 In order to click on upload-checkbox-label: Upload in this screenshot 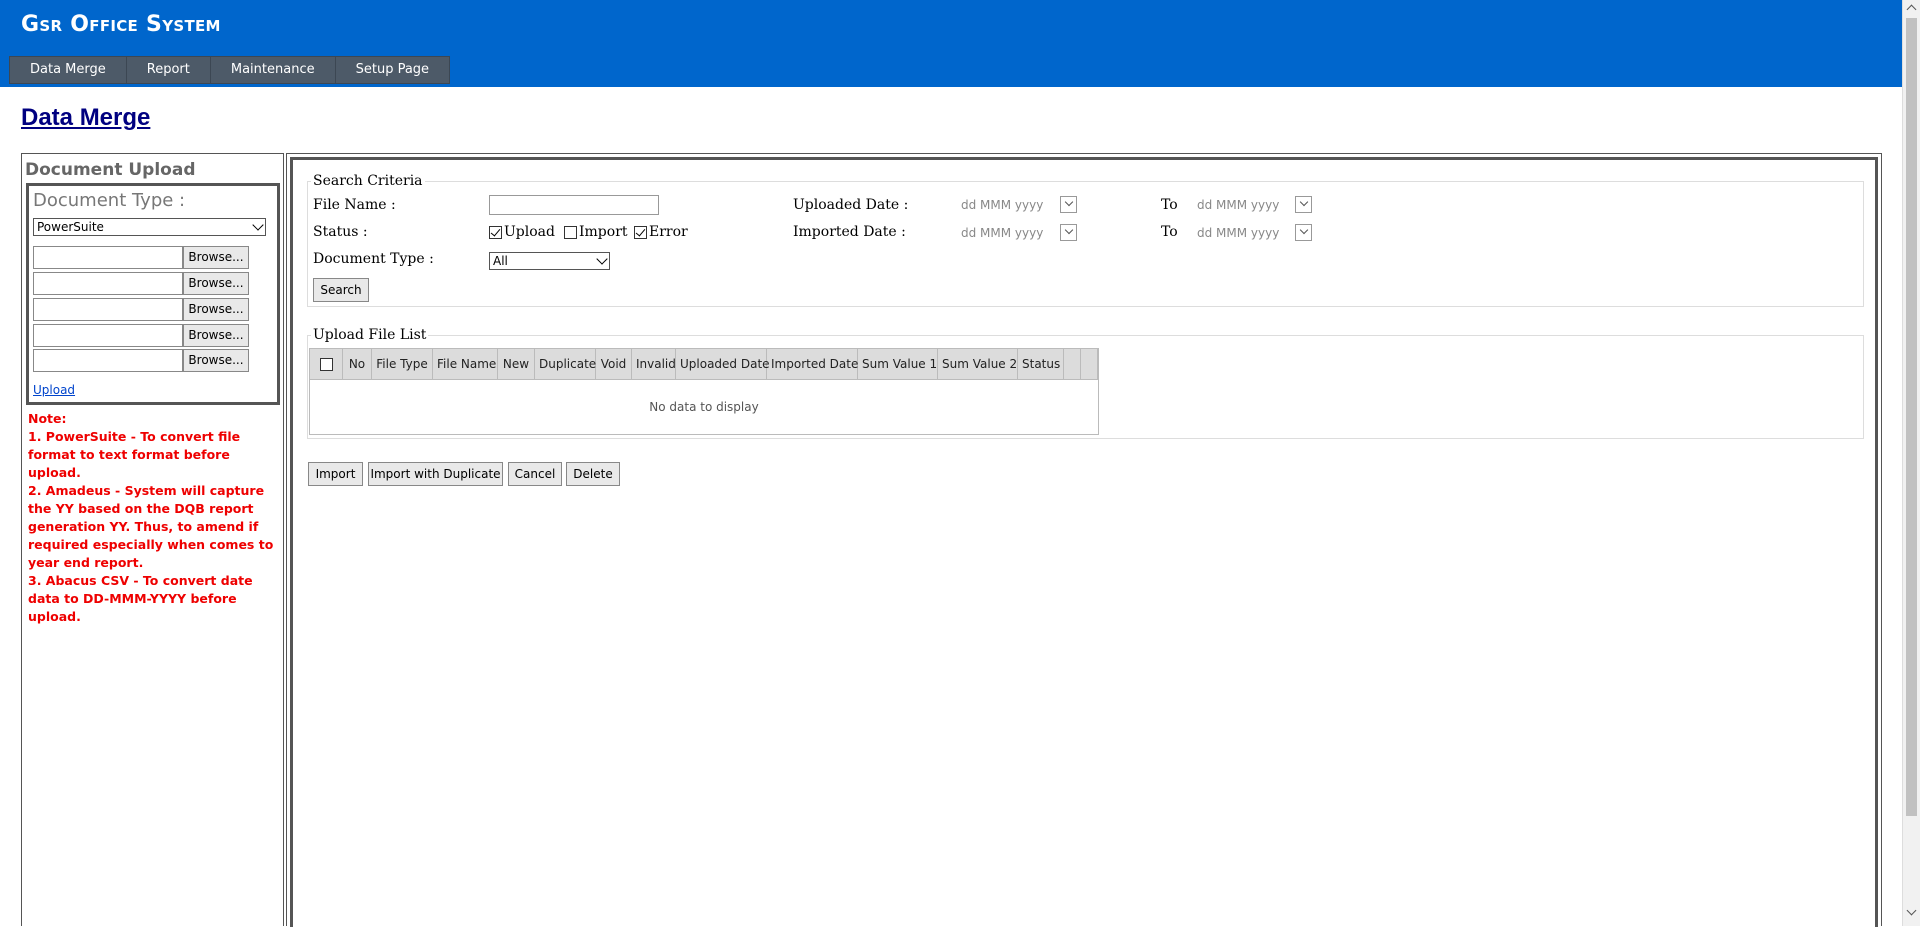, I will do `click(529, 232)`.